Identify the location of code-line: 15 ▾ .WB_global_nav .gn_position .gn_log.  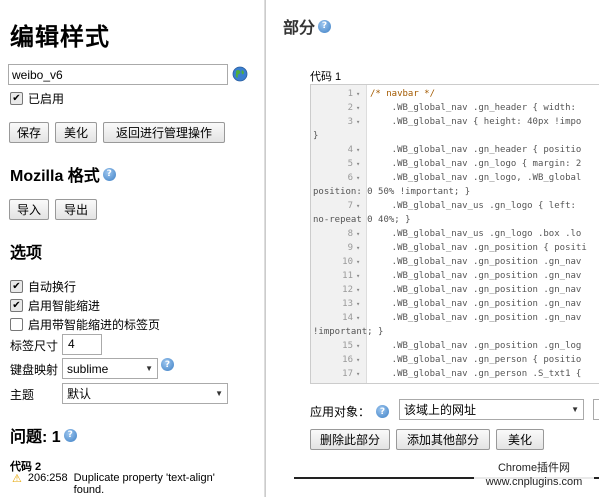
(455, 346).